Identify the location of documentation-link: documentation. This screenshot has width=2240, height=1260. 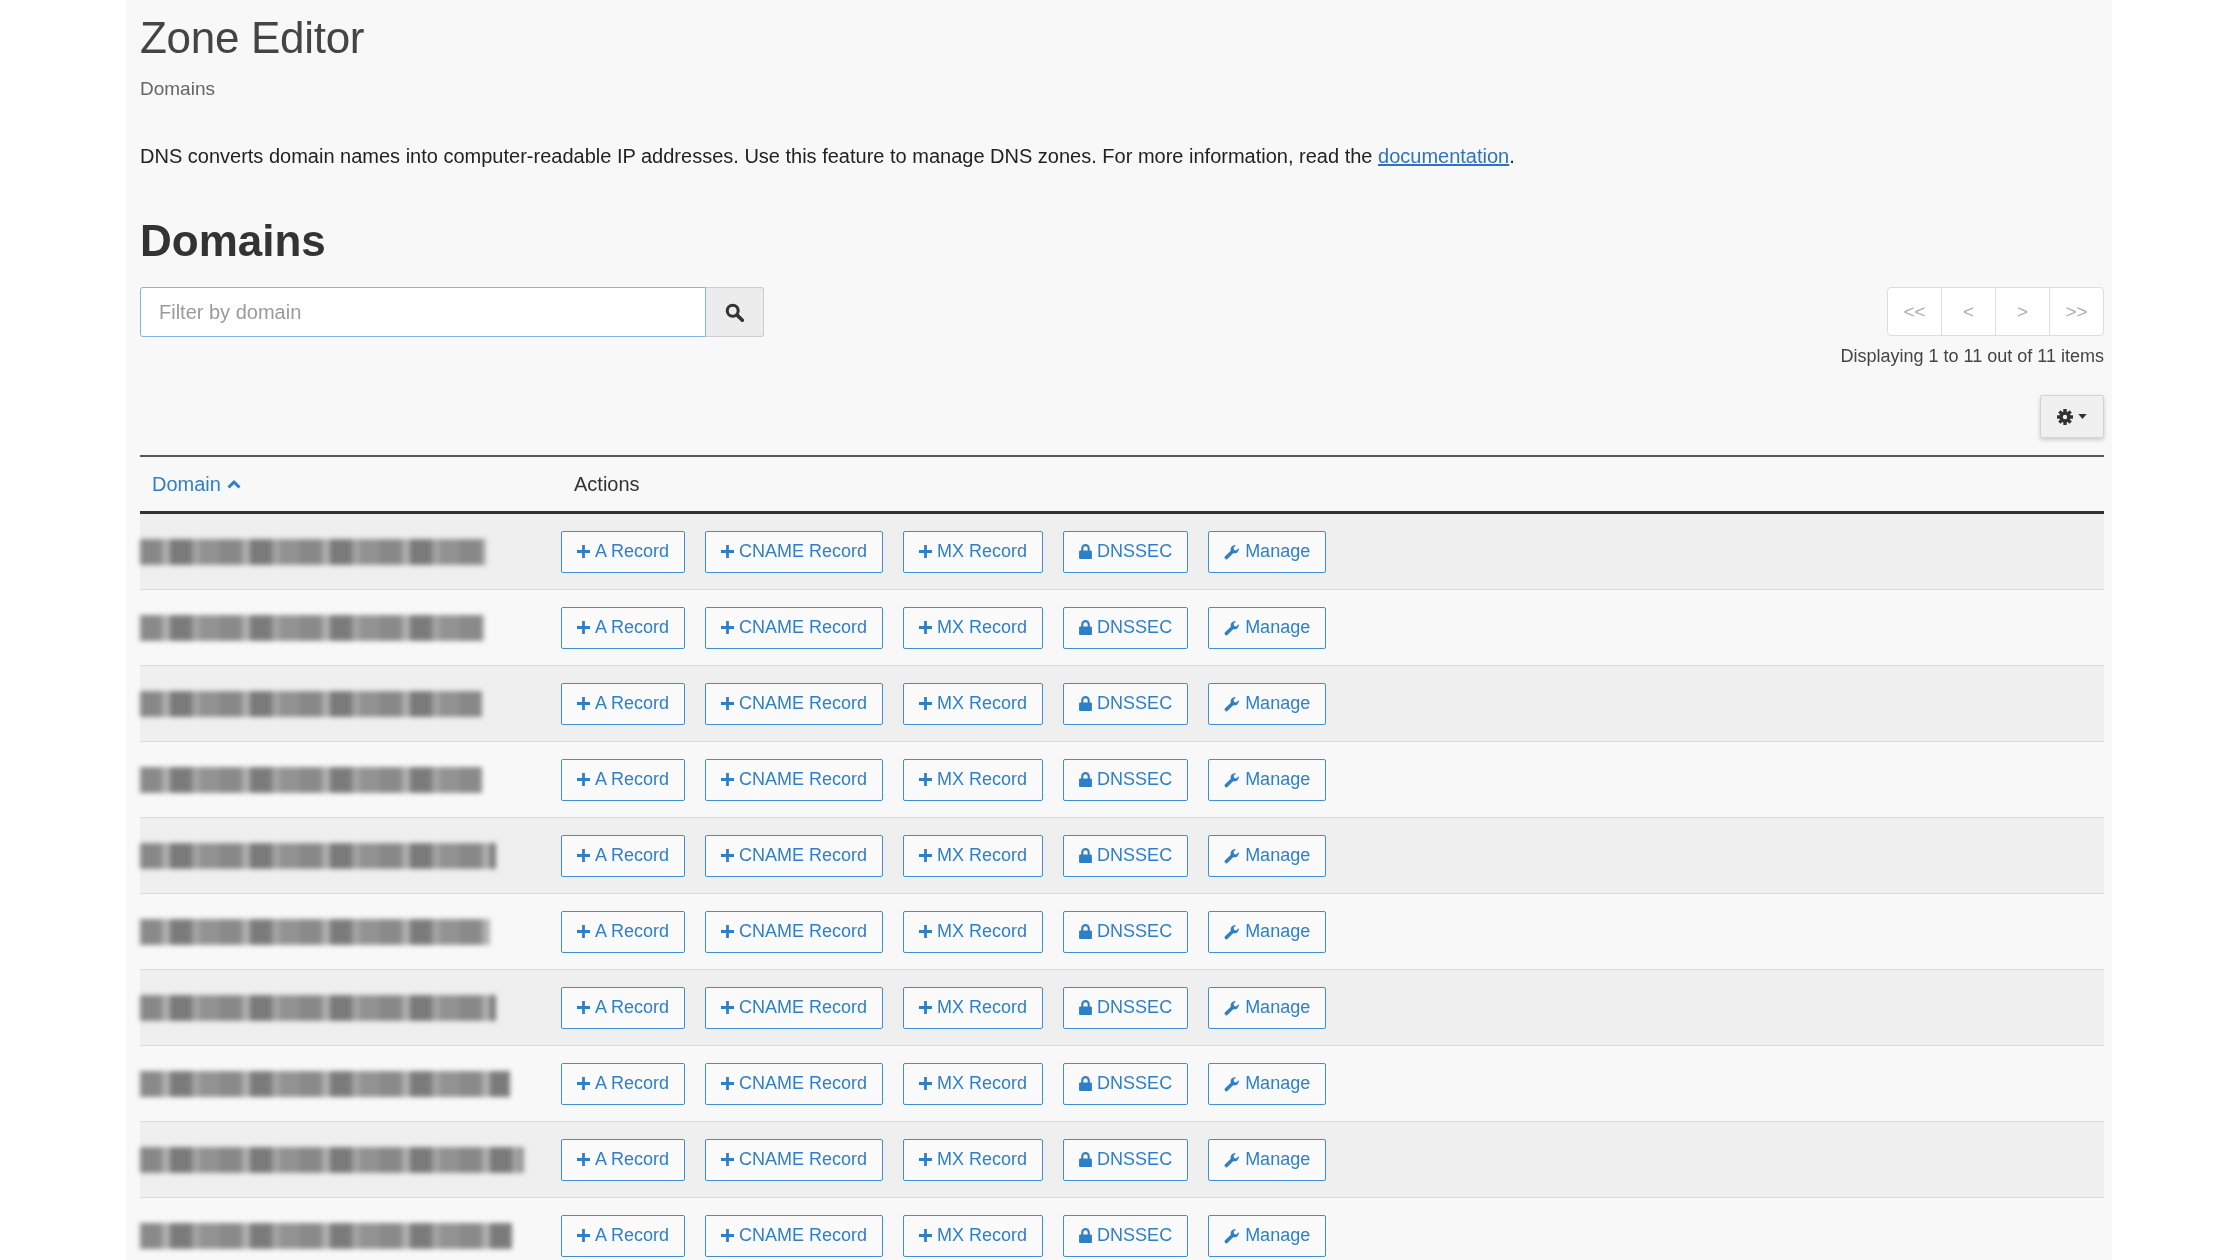
(1444, 156).